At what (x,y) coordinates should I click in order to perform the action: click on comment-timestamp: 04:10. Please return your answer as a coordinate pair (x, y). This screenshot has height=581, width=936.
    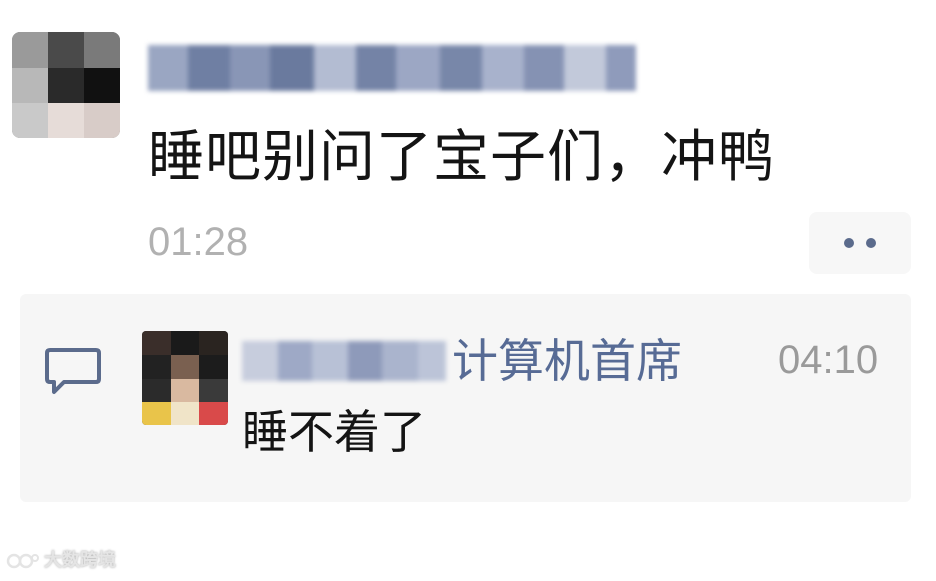
    Looking at the image, I should click on (828, 360).